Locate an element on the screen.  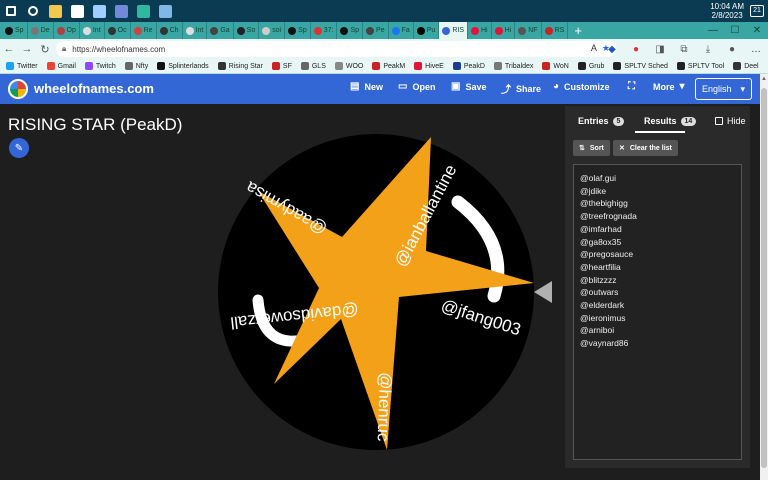
browser-tab: De is located at coordinates (41, 30).